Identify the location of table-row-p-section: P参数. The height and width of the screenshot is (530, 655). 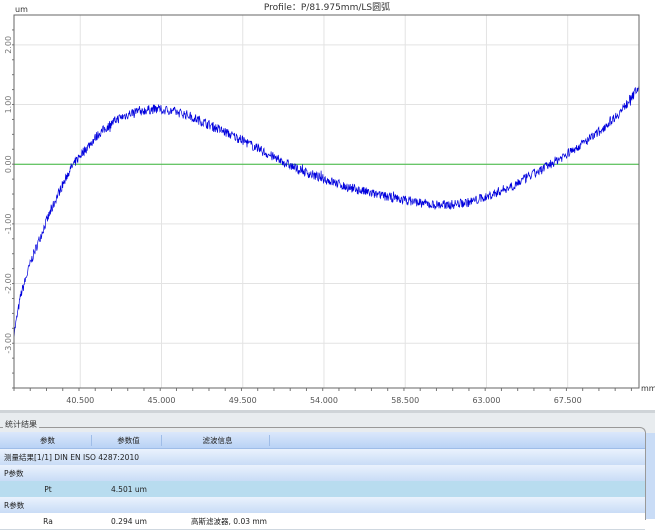
(322, 473).